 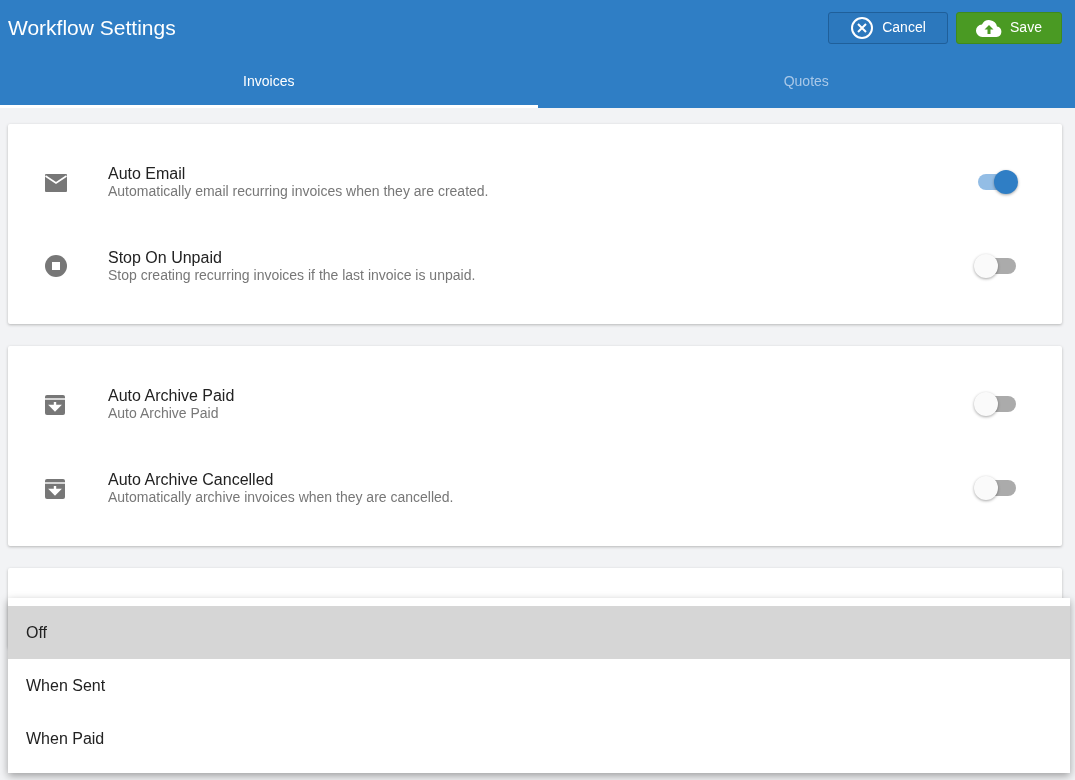 I want to click on cancel-button: Cancel, so click(x=888, y=27).